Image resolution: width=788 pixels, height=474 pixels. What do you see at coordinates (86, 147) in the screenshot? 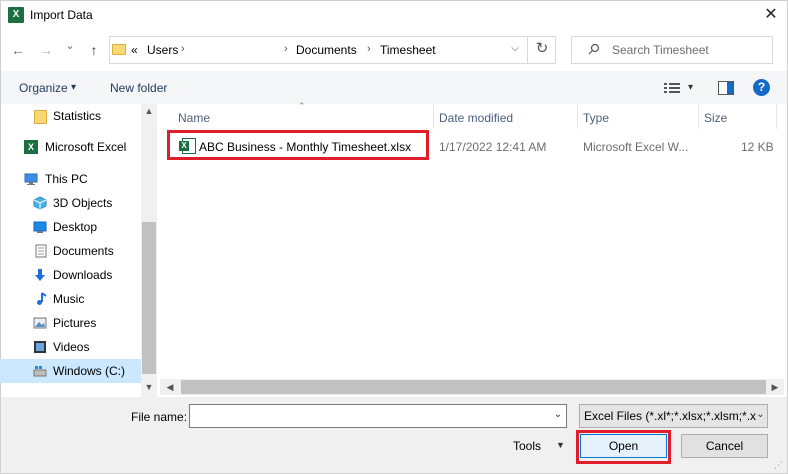
I see `sidebar-item-label: Microsoft Excel` at bounding box center [86, 147].